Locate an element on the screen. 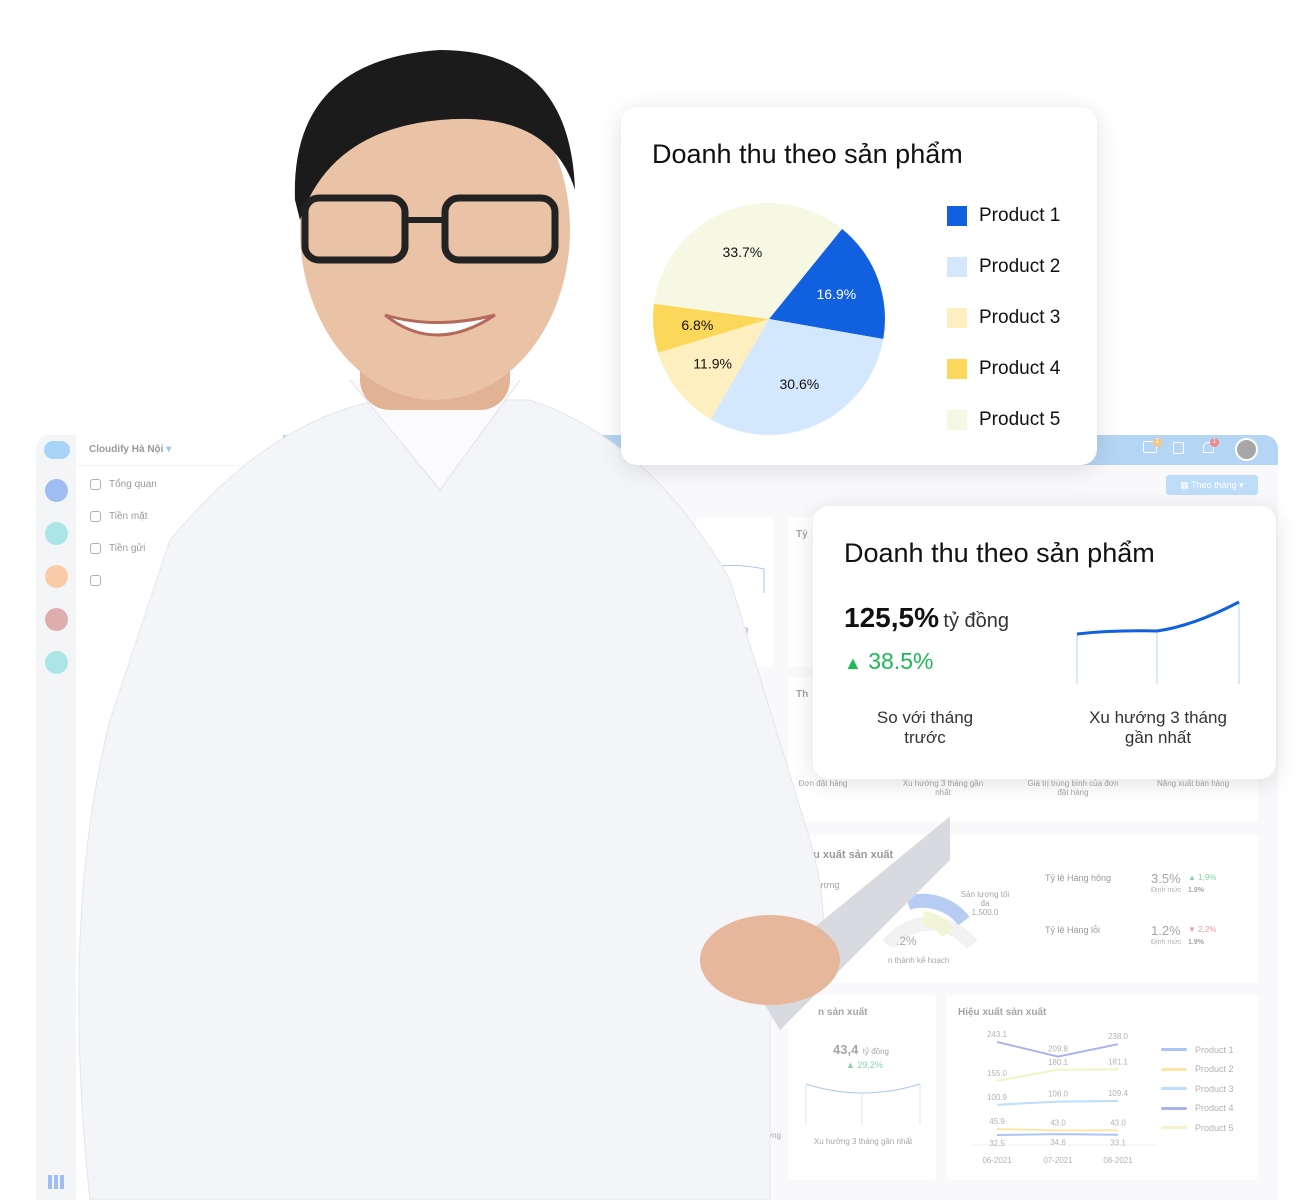  x-tick-label: 06-2021 is located at coordinates (997, 1160).